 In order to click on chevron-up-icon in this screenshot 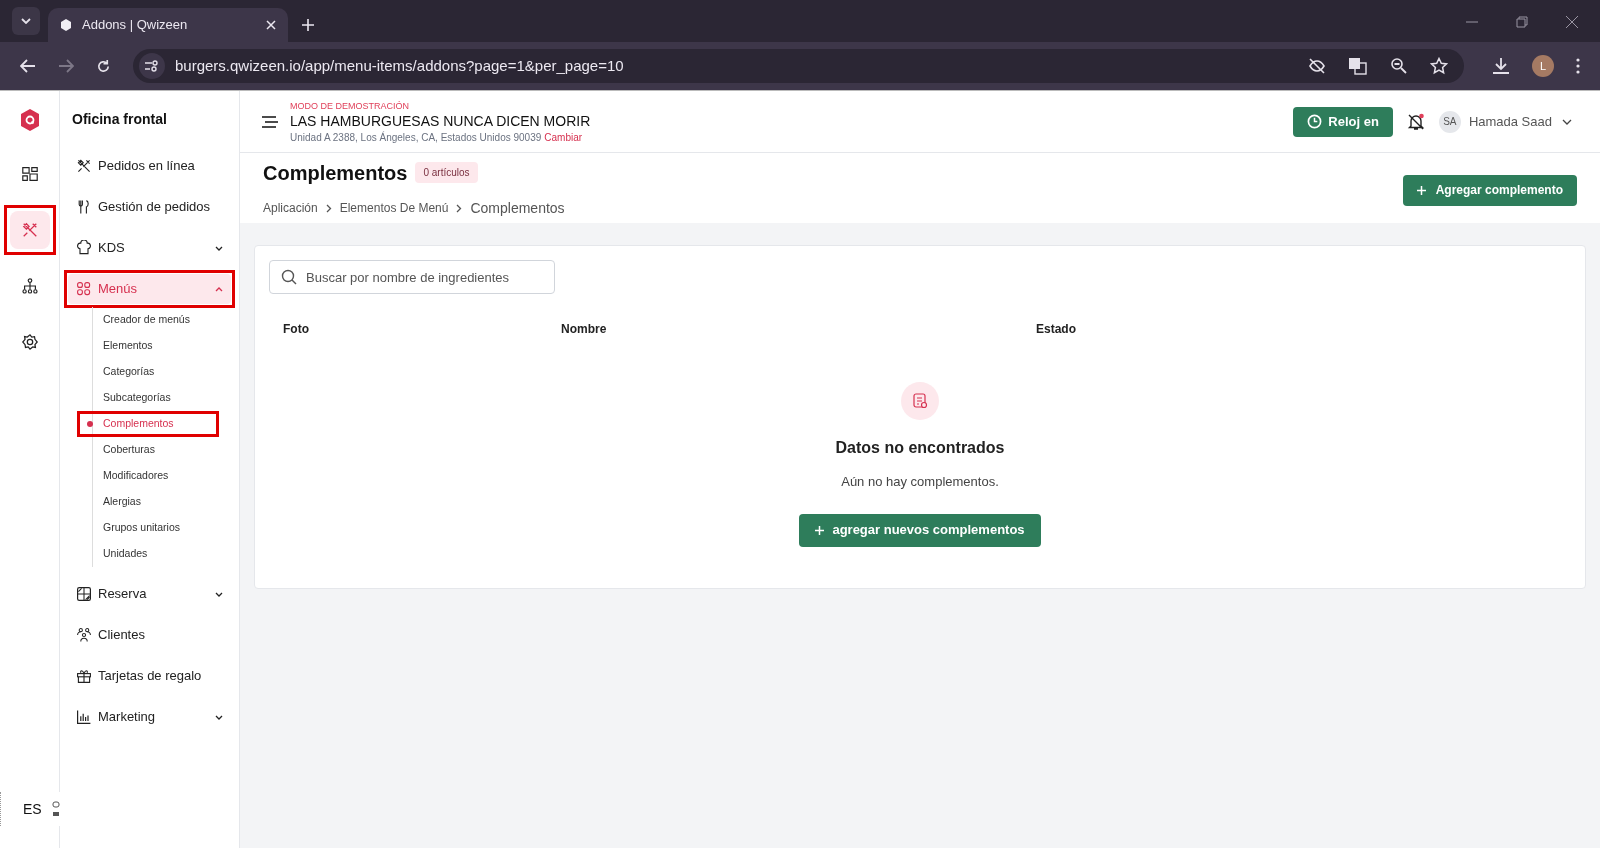, I will do `click(219, 289)`.